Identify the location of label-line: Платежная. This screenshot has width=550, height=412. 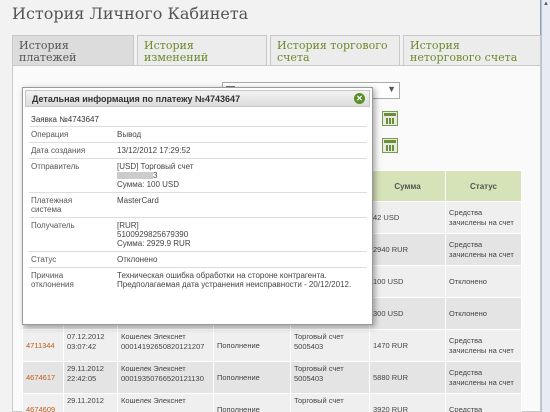
(52, 200).